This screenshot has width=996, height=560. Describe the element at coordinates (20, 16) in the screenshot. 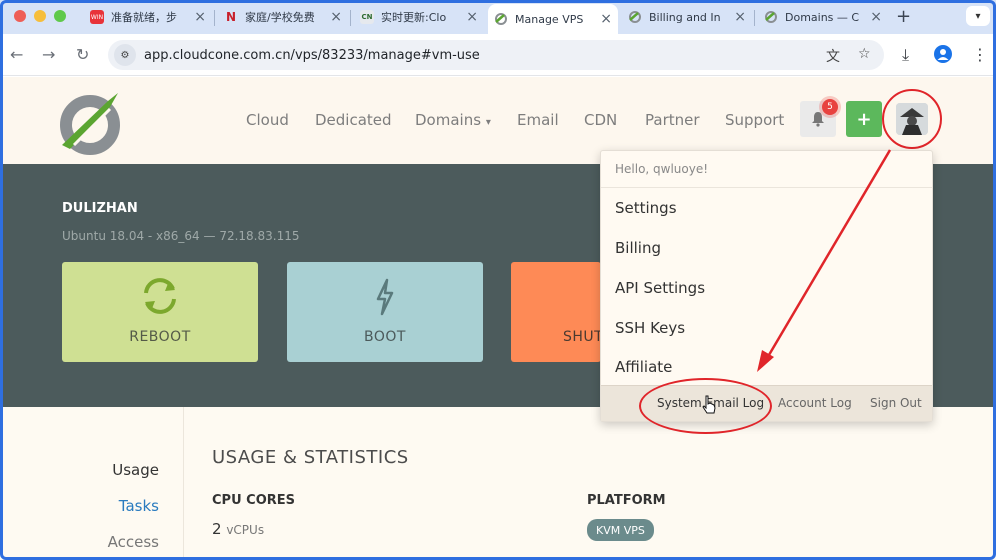

I see `close-window-button` at that location.